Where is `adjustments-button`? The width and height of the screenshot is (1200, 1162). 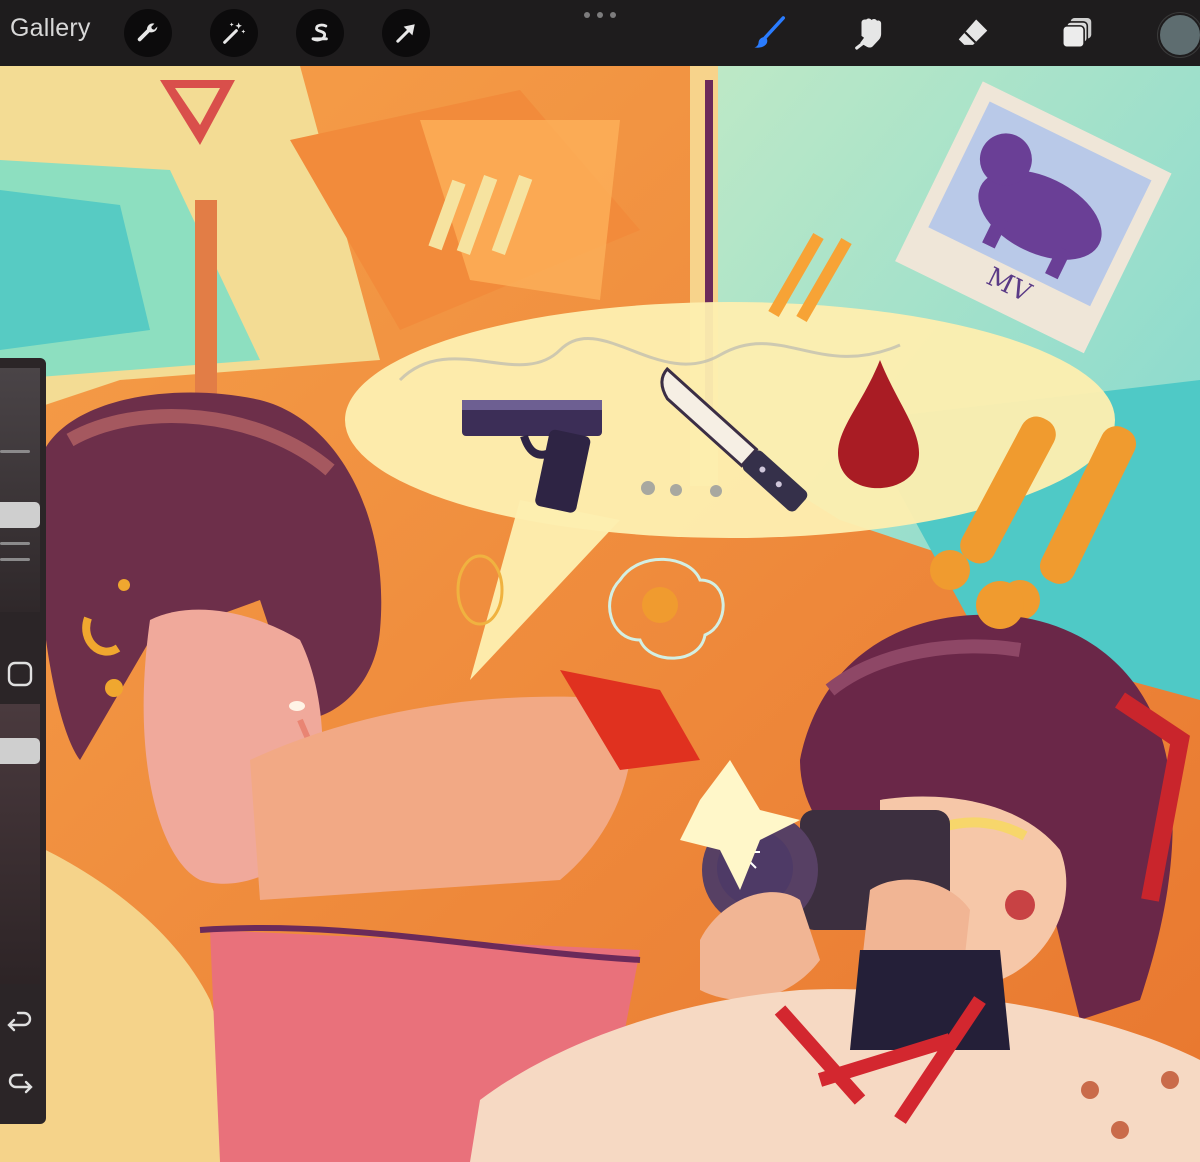
adjustments-button is located at coordinates (234, 33).